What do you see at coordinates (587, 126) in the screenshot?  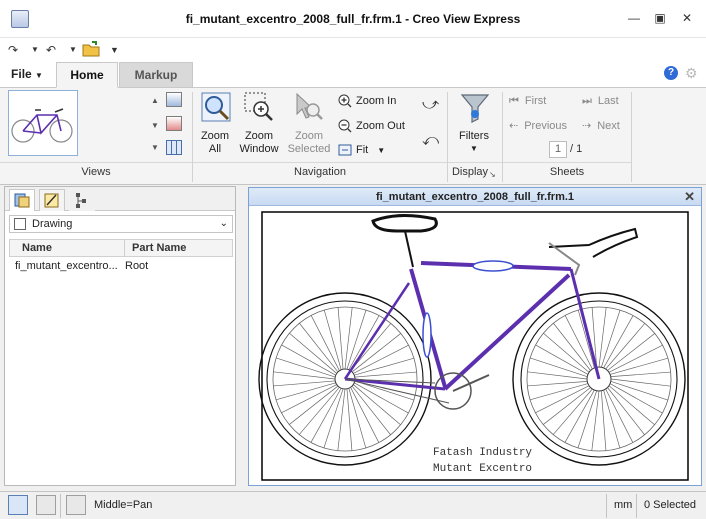 I see `next-arrow-icon: ⇢` at bounding box center [587, 126].